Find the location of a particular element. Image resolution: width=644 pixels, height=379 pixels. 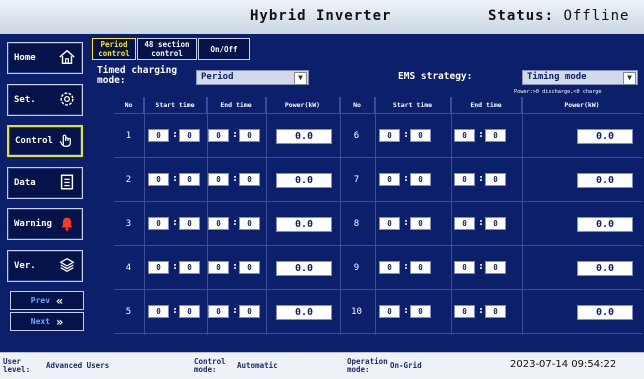

user-level-label: User level: is located at coordinates (16, 366).